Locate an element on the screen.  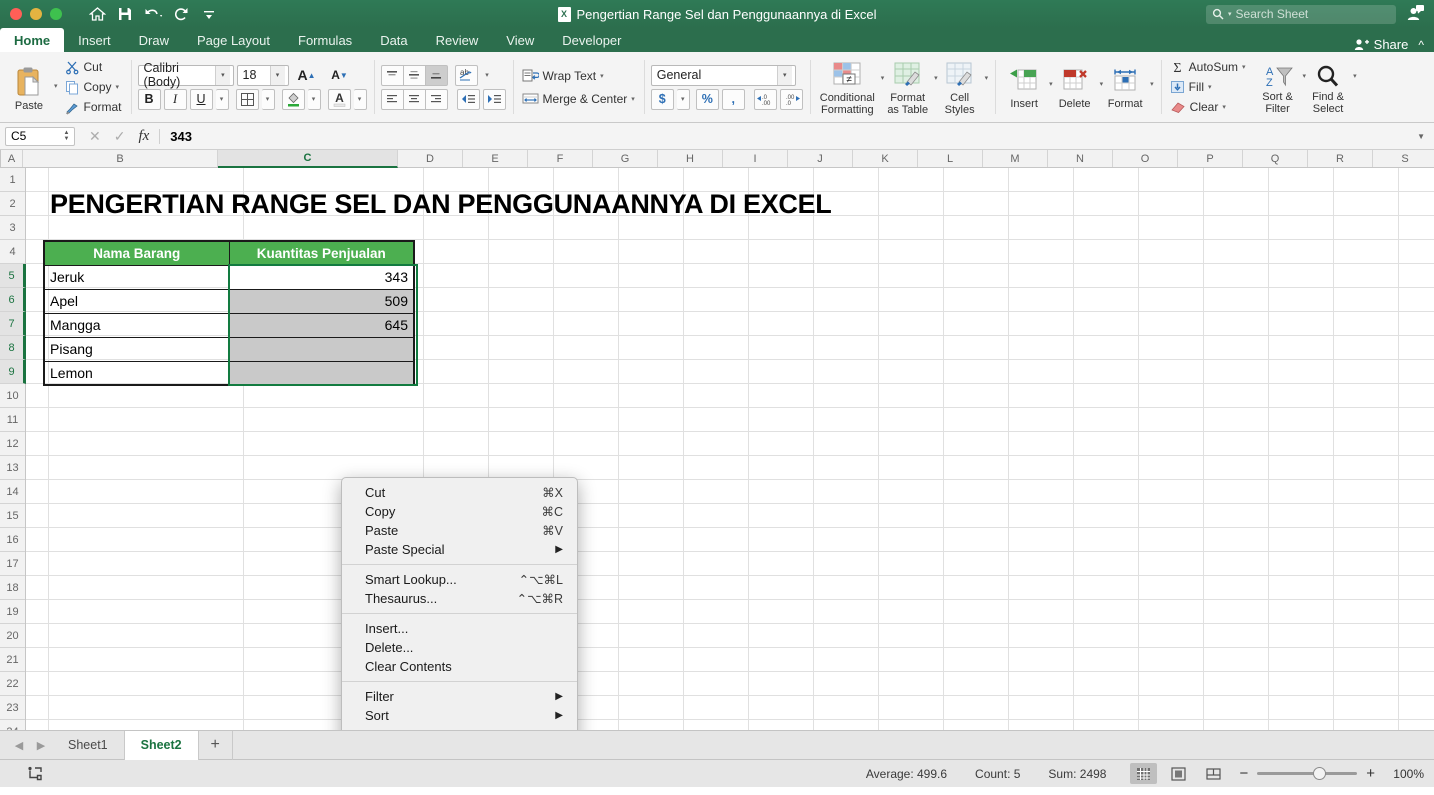
tab-home: Home is located at coordinates (32, 40).